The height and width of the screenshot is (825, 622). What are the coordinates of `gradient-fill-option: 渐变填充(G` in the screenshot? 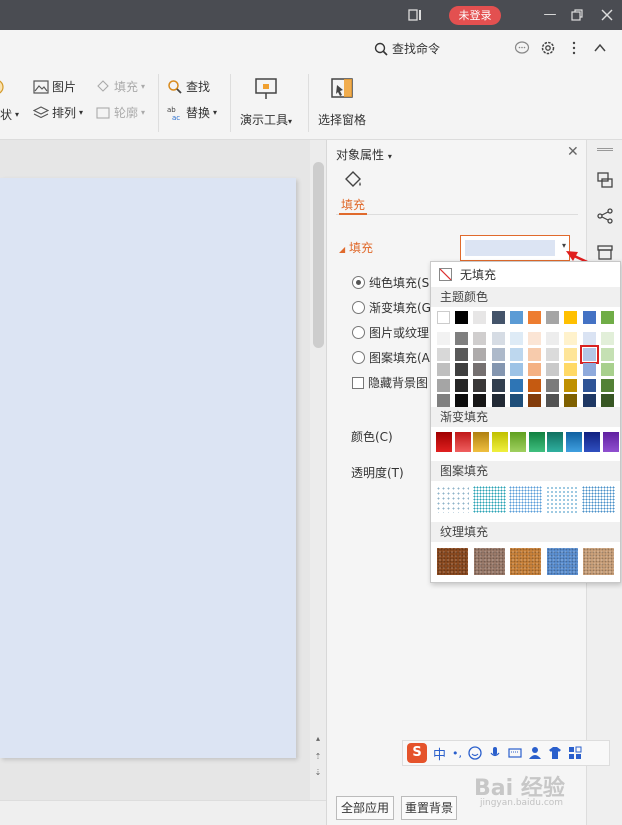 It's located at (391, 307).